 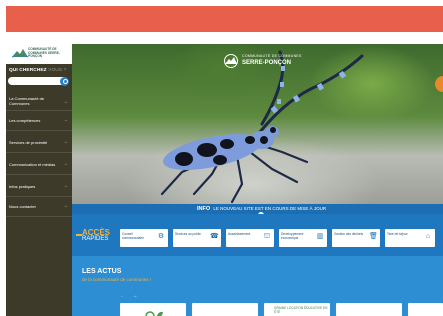 I want to click on gear-icon: ⚙, so click(x=161, y=236).